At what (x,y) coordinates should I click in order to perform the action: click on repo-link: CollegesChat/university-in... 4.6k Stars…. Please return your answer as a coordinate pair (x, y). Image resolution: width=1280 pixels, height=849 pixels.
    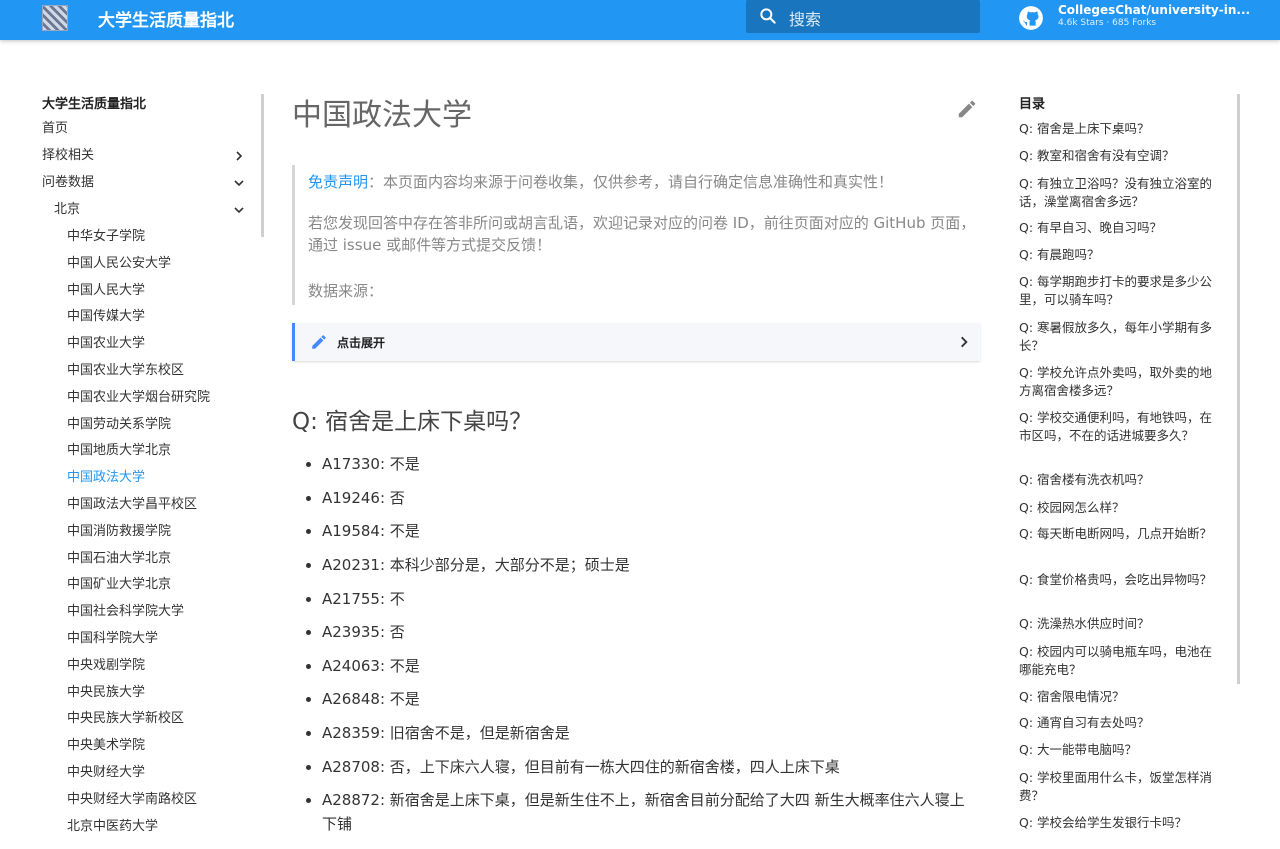
    Looking at the image, I should click on (1138, 20).